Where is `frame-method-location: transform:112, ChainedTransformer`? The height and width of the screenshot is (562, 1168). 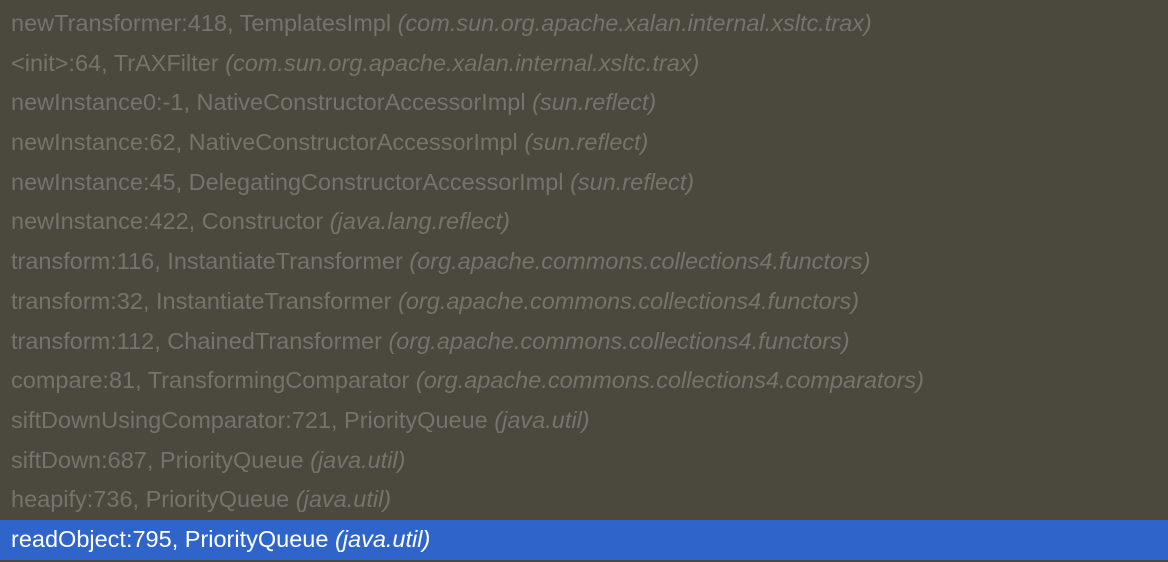
frame-method-location: transform:112, ChainedTransformer is located at coordinates (196, 340).